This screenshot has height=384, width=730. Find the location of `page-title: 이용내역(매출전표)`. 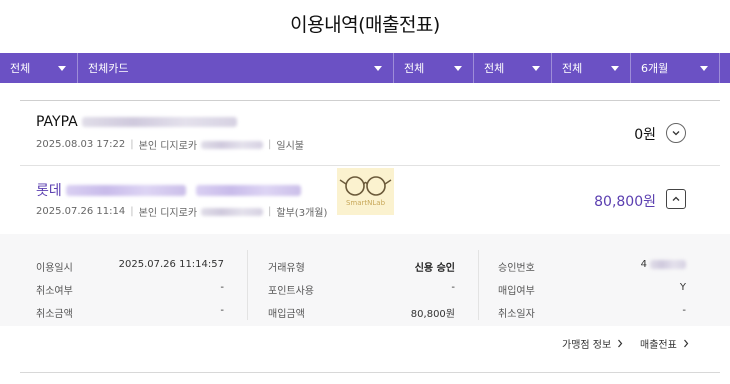

page-title: 이용내역(매출전표) is located at coordinates (365, 25).